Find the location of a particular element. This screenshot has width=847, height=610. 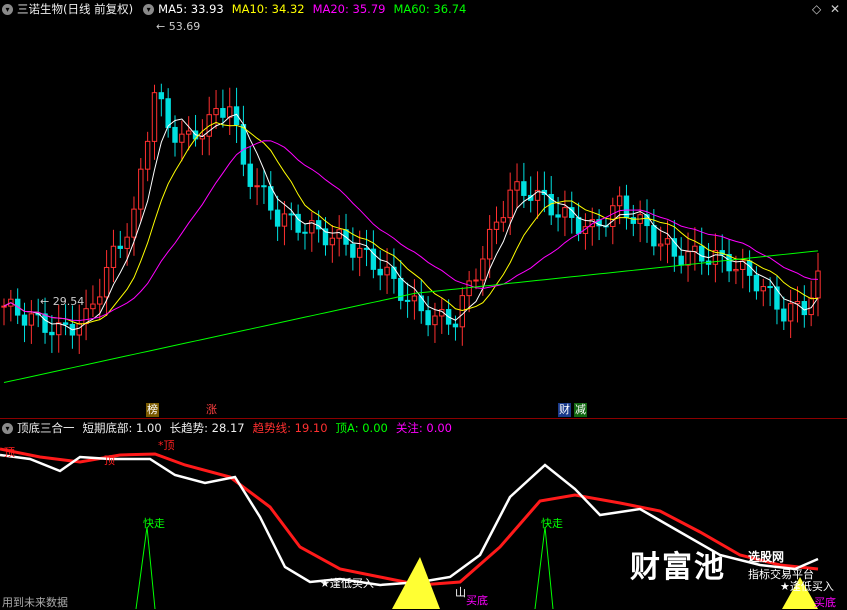

focus-value: 关注: 0.00 is located at coordinates (423, 428).